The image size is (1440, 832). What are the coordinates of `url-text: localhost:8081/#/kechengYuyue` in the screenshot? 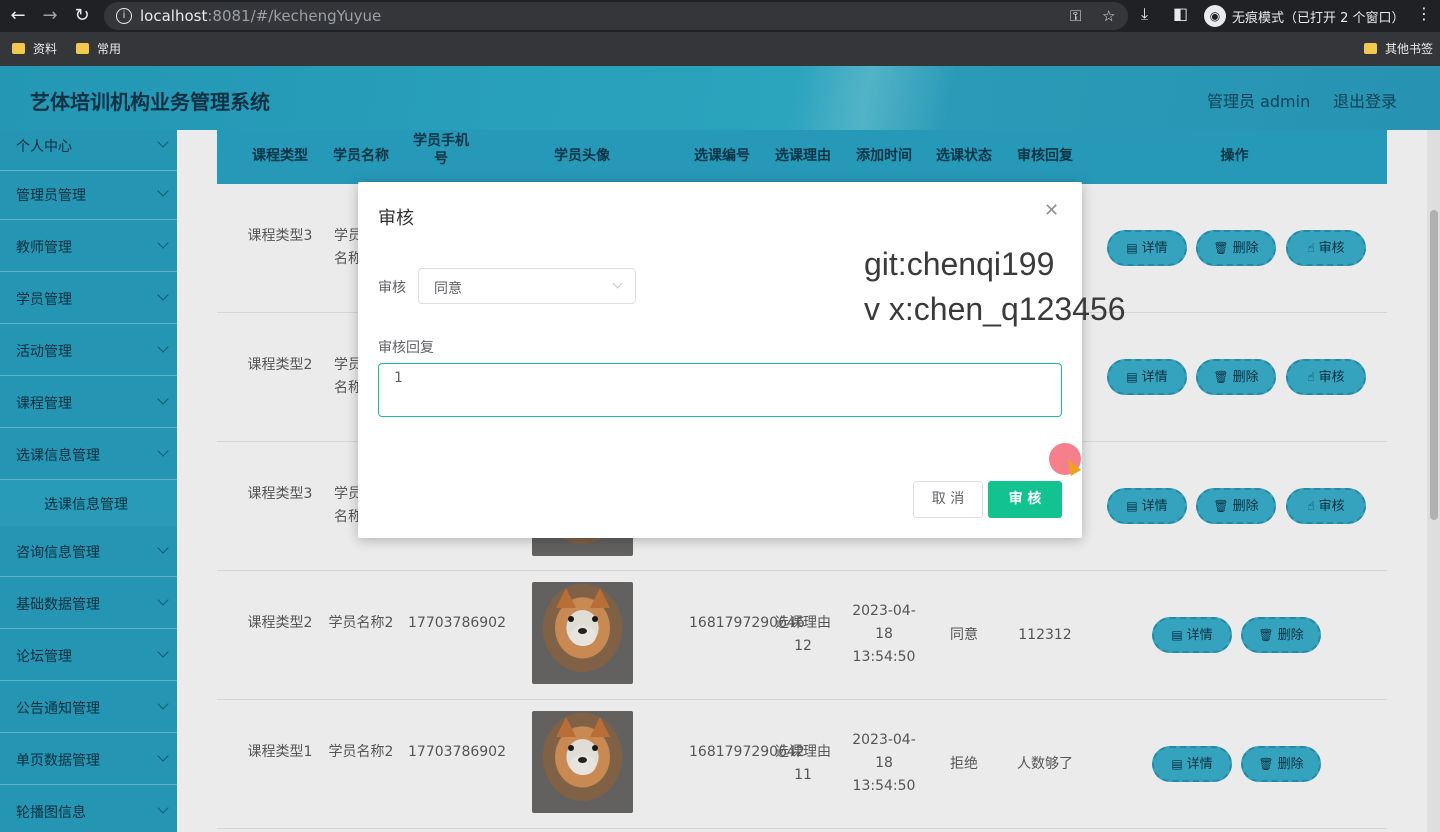 It's located at (260, 16).